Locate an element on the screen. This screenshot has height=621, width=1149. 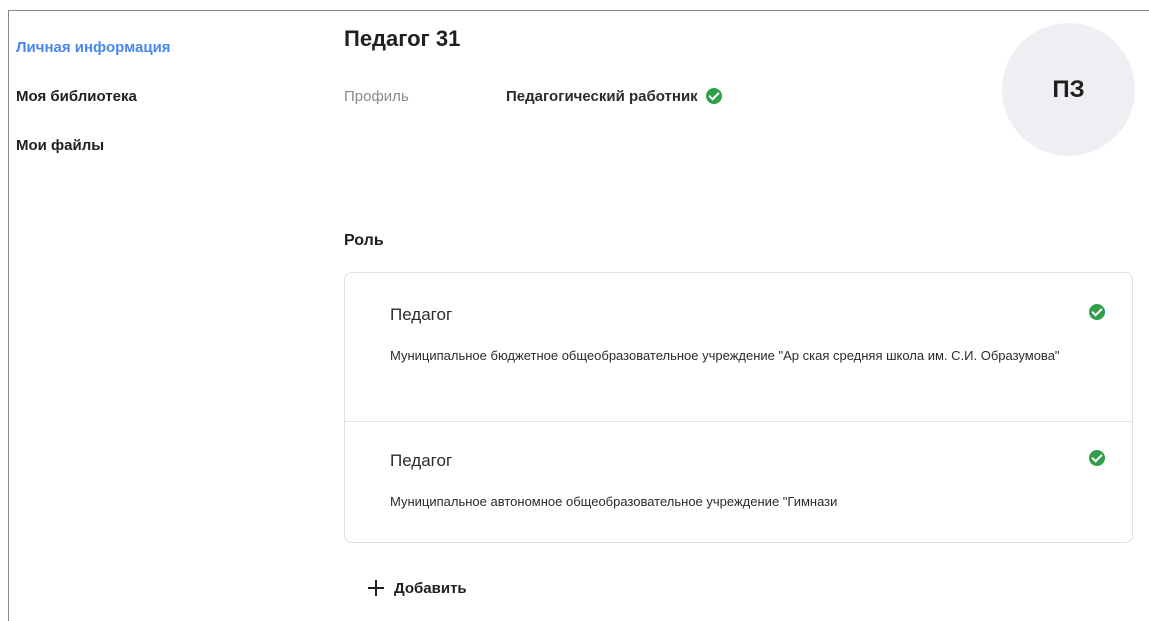
roles-section-title: Роль is located at coordinates (364, 240).